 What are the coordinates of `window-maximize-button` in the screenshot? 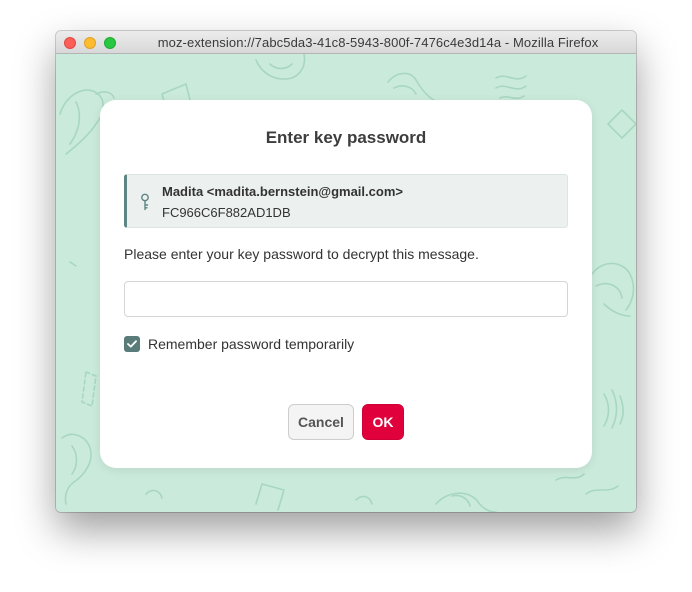 It's located at (110, 43).